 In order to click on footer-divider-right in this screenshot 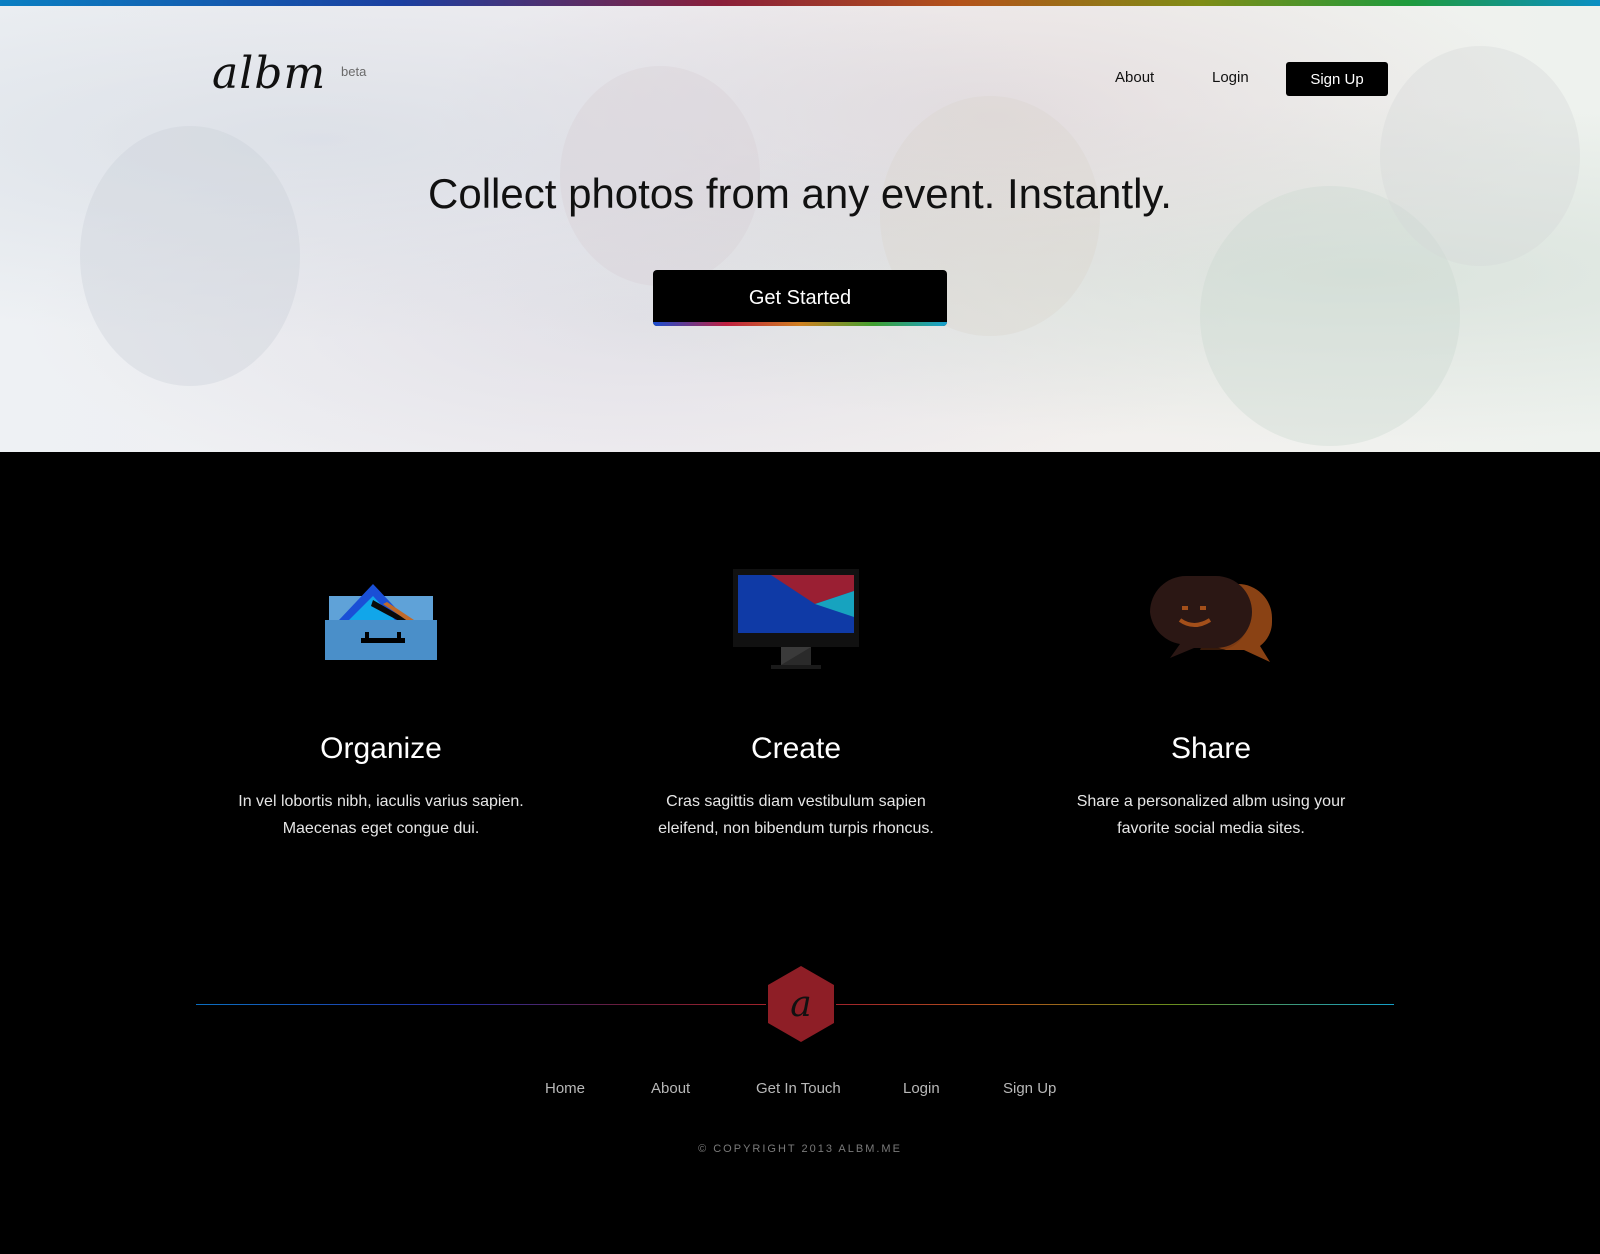, I will do `click(1115, 1004)`.